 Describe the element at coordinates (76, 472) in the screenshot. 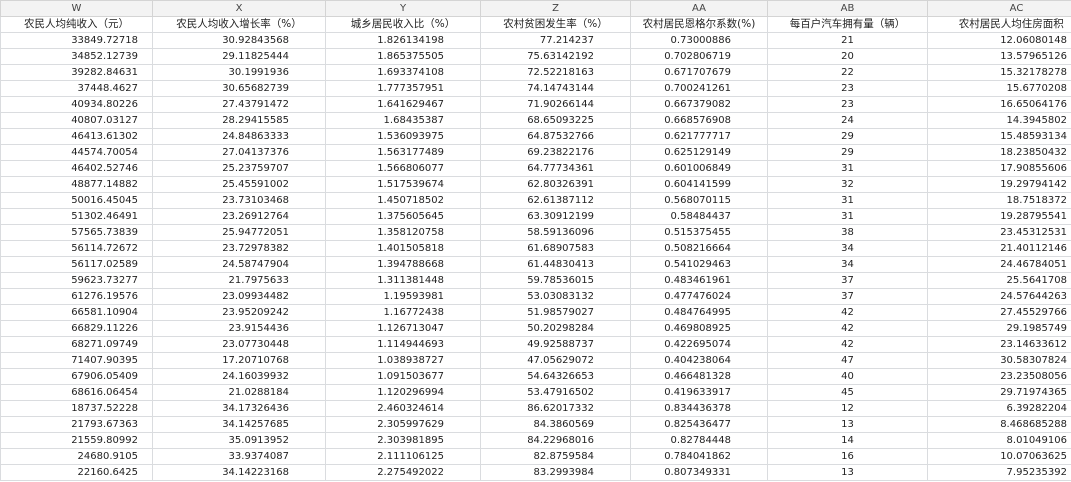

I see `cell-income: 22160.6425` at that location.